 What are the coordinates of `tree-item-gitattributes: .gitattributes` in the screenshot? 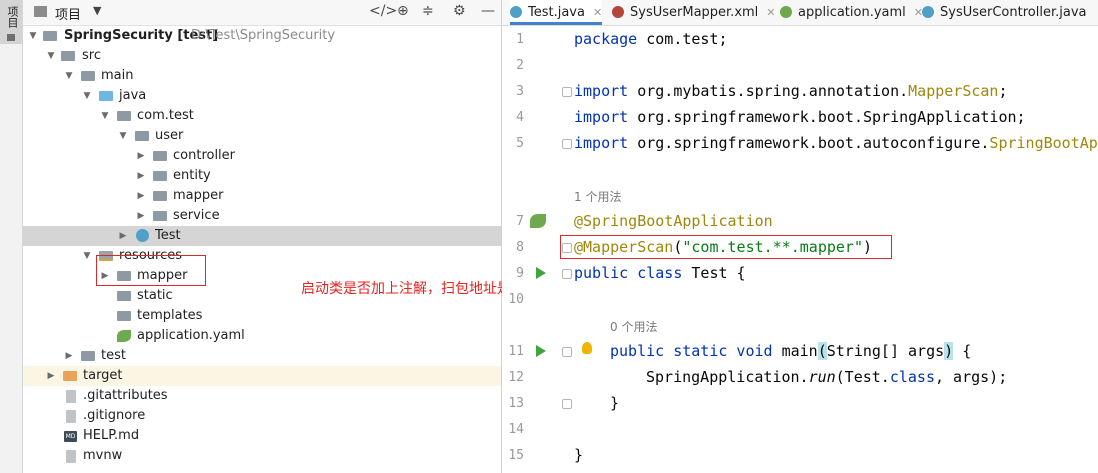 It's located at (262, 396).